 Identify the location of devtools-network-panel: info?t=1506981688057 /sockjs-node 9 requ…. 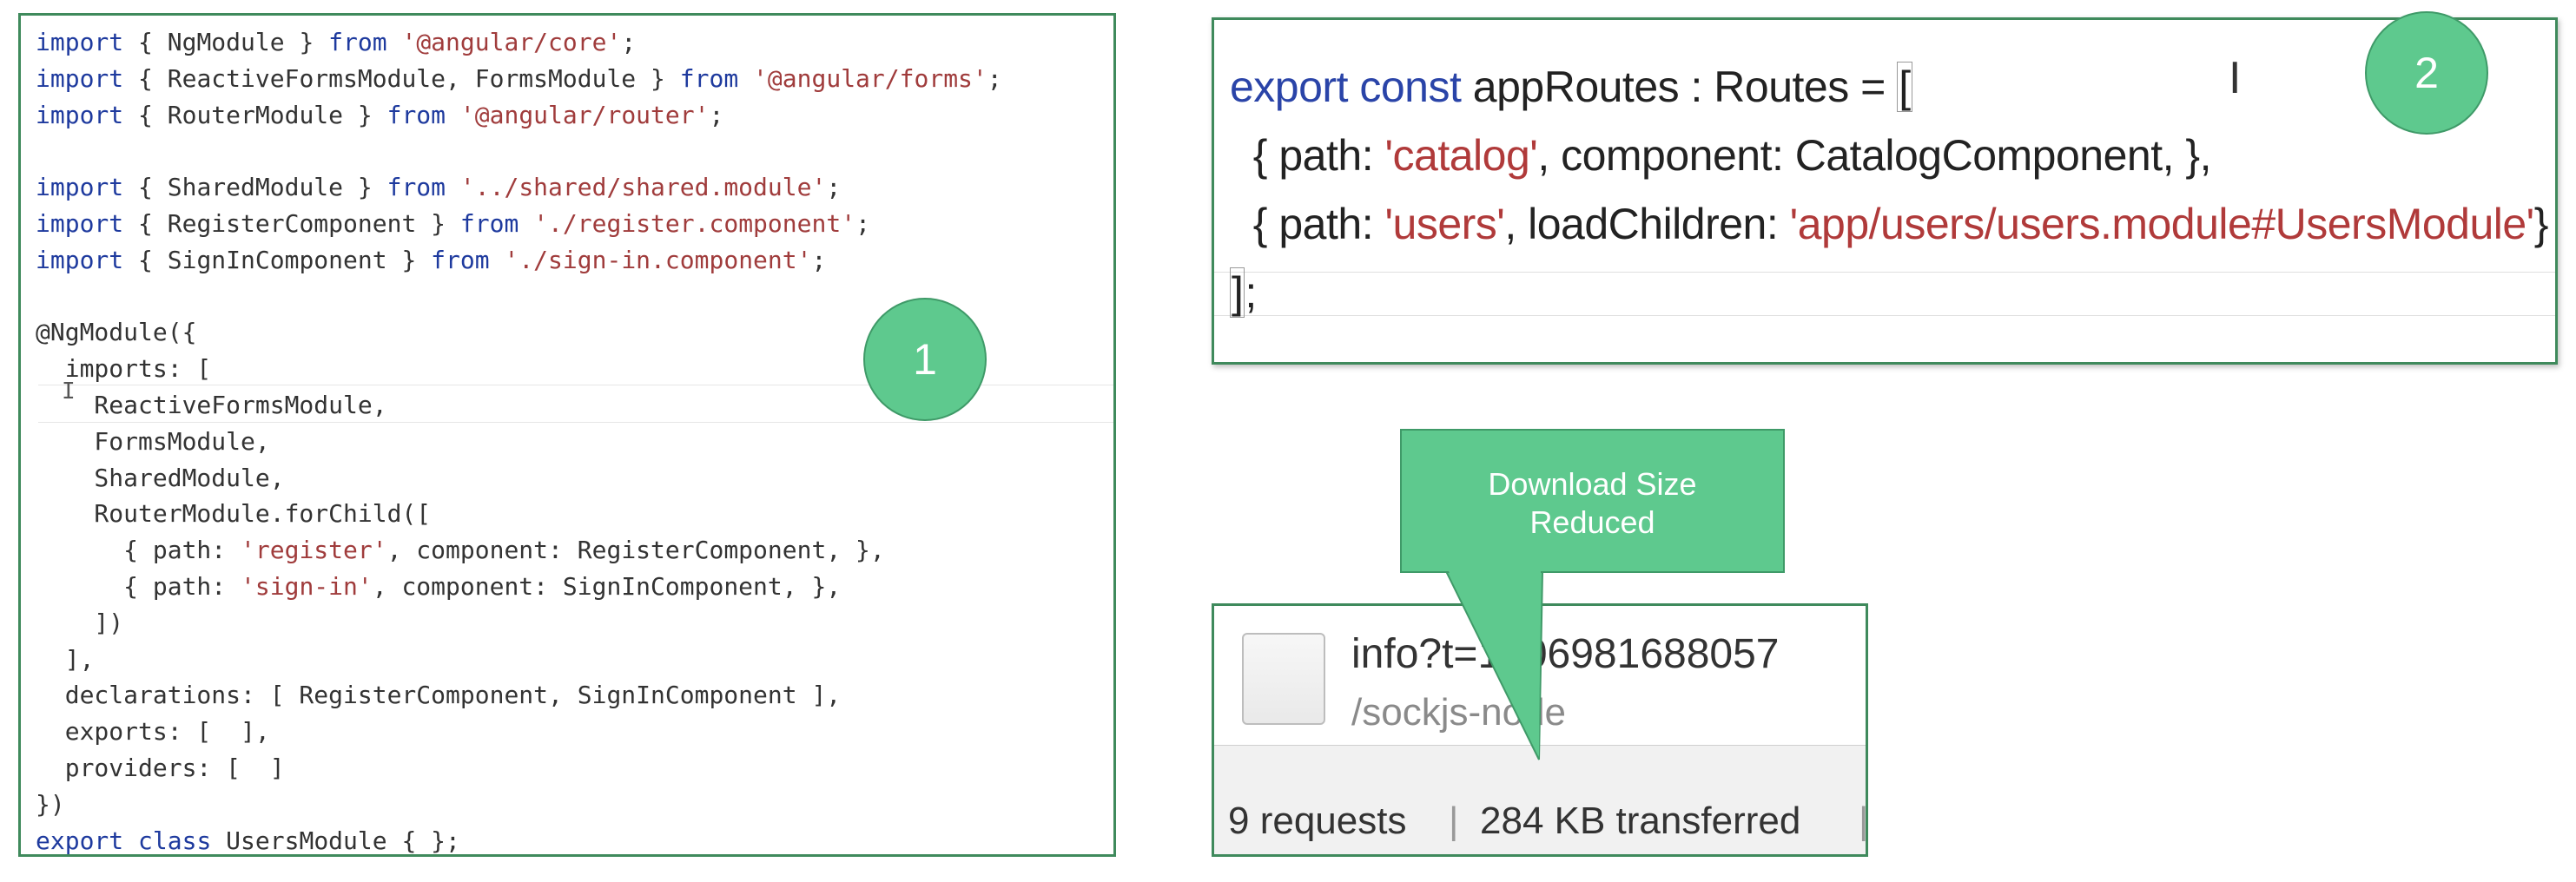
(1540, 730).